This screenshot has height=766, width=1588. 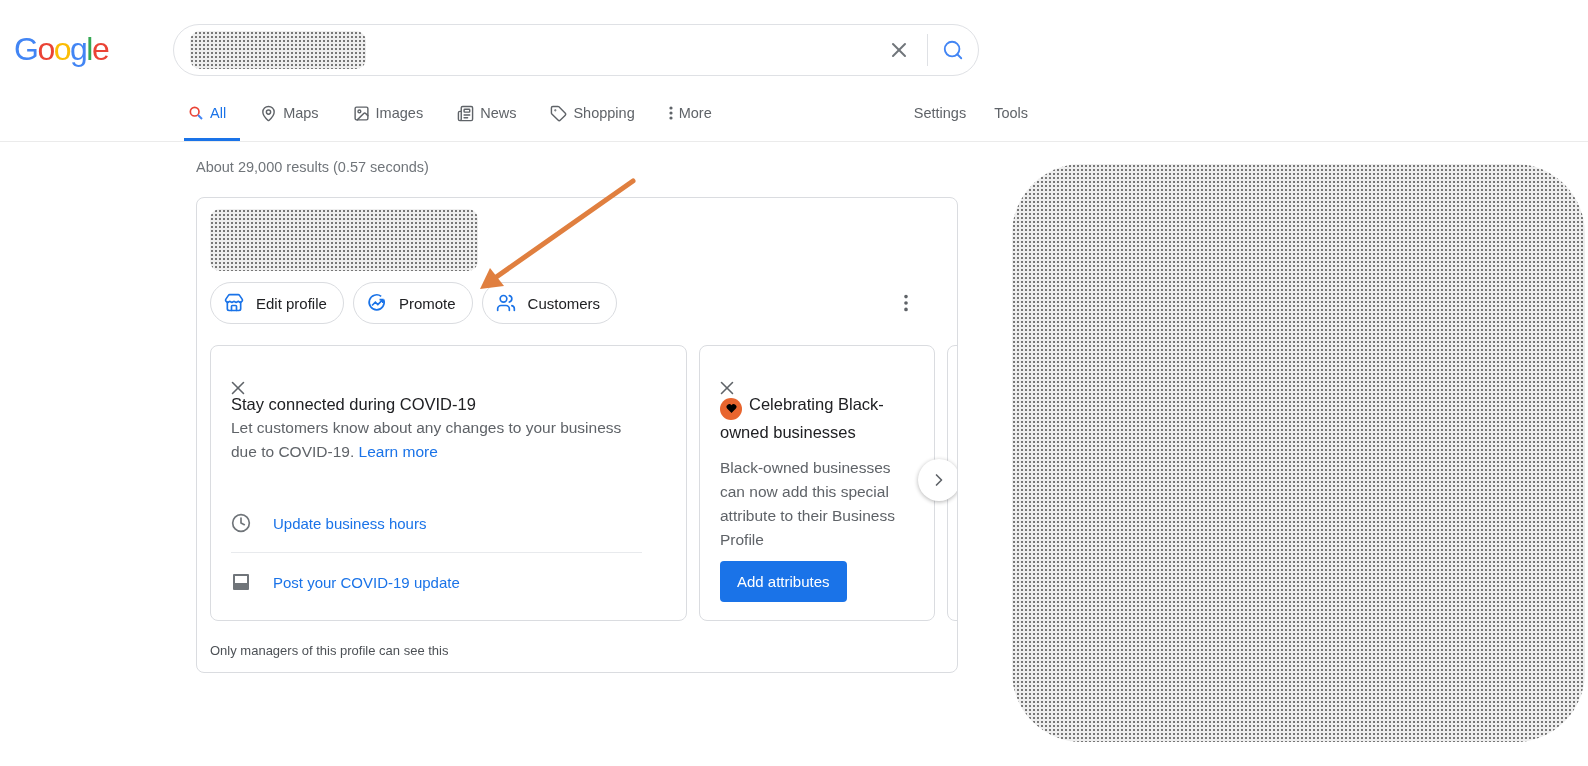 I want to click on search-tab: All, so click(x=212, y=114).